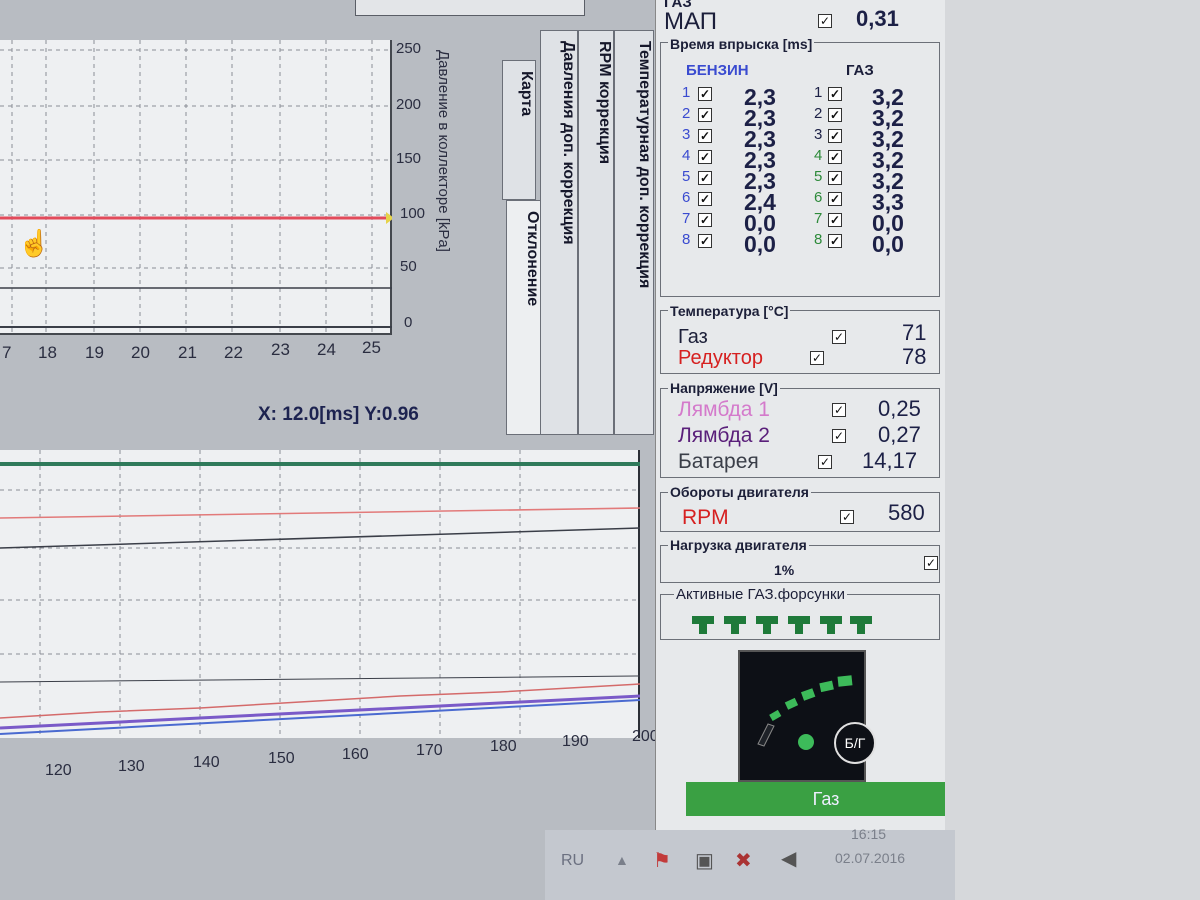 The width and height of the screenshot is (1200, 900). I want to click on tab-rpm-correction: RPM коррекция, so click(596, 232).